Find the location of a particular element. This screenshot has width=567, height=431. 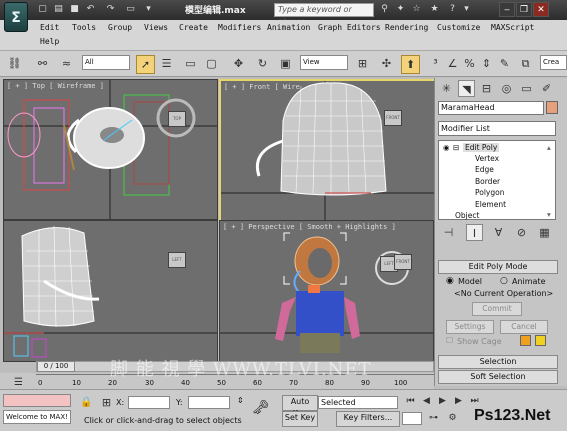

maxscript-listener-white: Welcome to MAX! is located at coordinates (37, 417).